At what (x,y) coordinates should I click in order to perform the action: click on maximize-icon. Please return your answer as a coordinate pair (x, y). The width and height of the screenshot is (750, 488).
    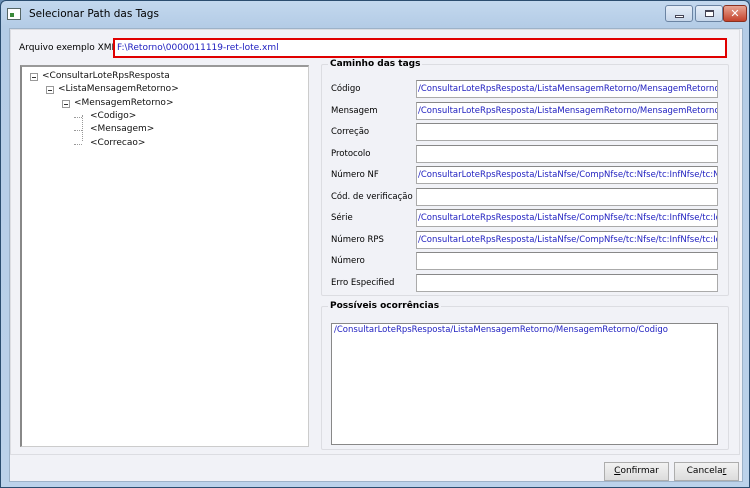
    Looking at the image, I should click on (709, 13).